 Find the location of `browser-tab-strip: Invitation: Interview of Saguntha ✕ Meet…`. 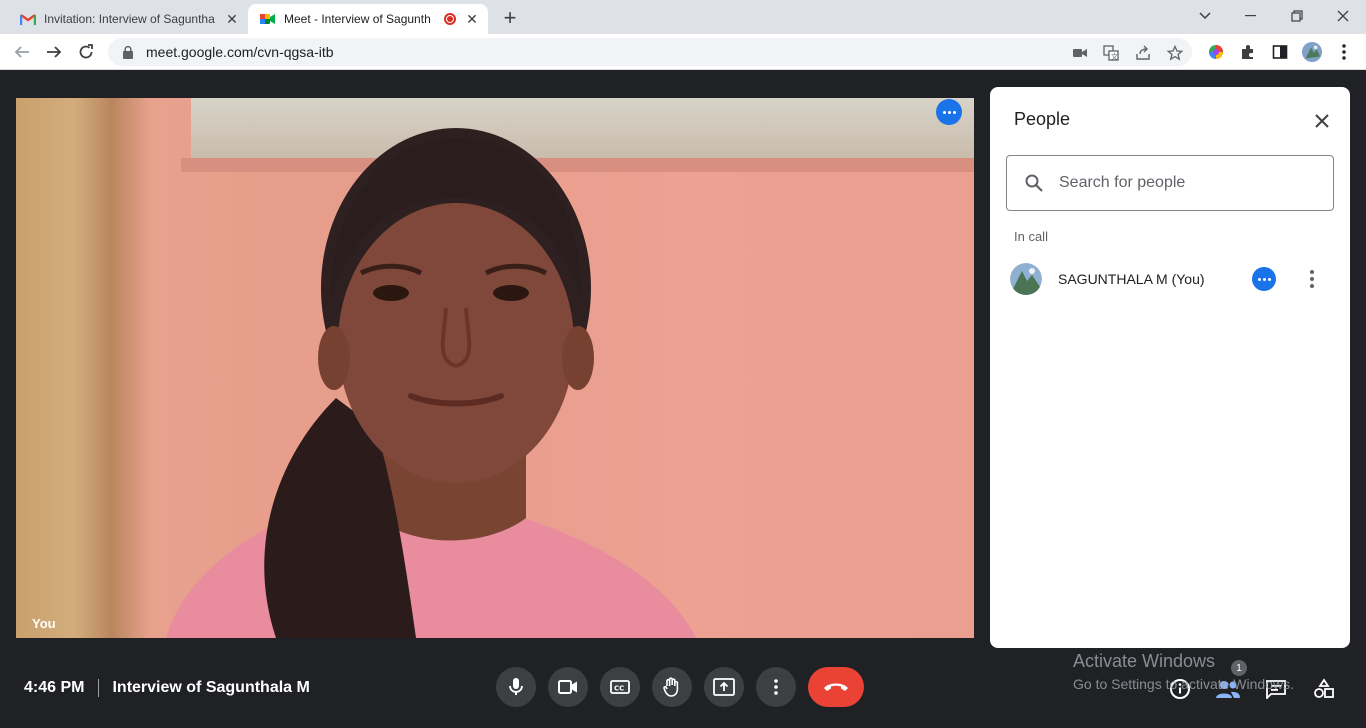

browser-tab-strip: Invitation: Interview of Saguntha ✕ Meet… is located at coordinates (683, 17).